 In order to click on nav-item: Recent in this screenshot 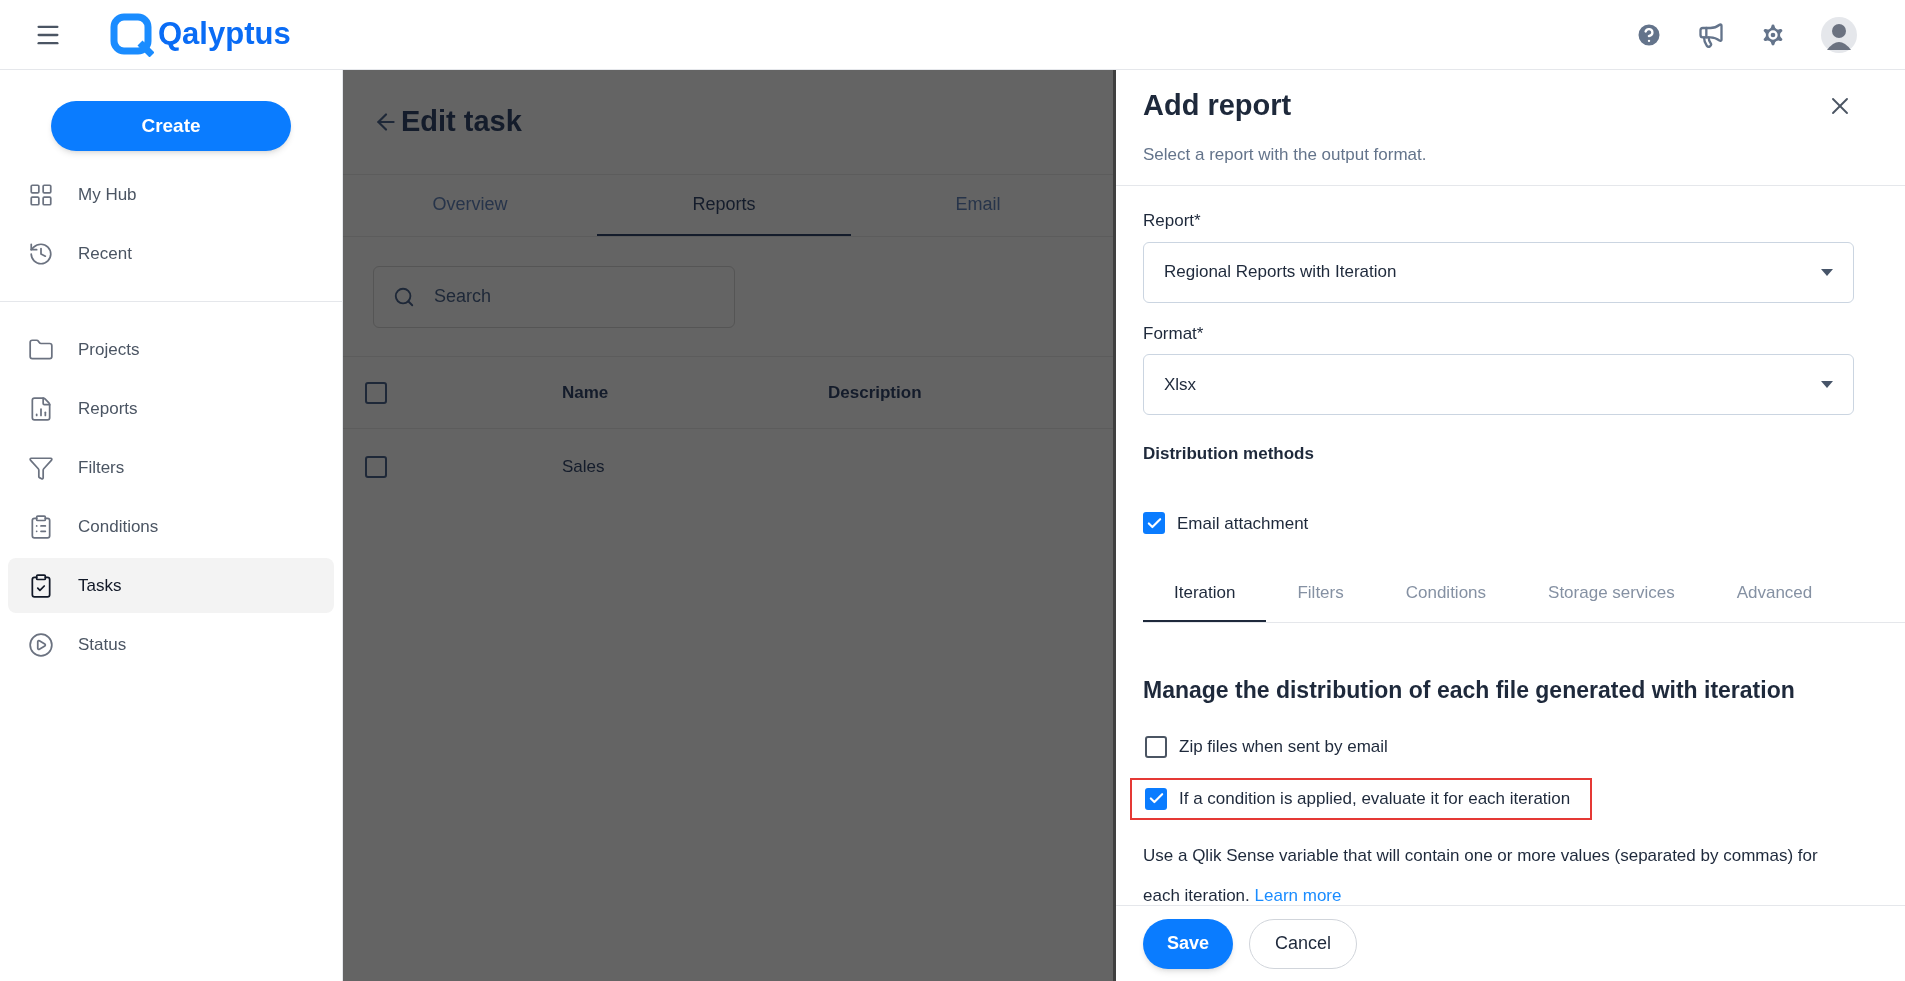, I will do `click(171, 253)`.